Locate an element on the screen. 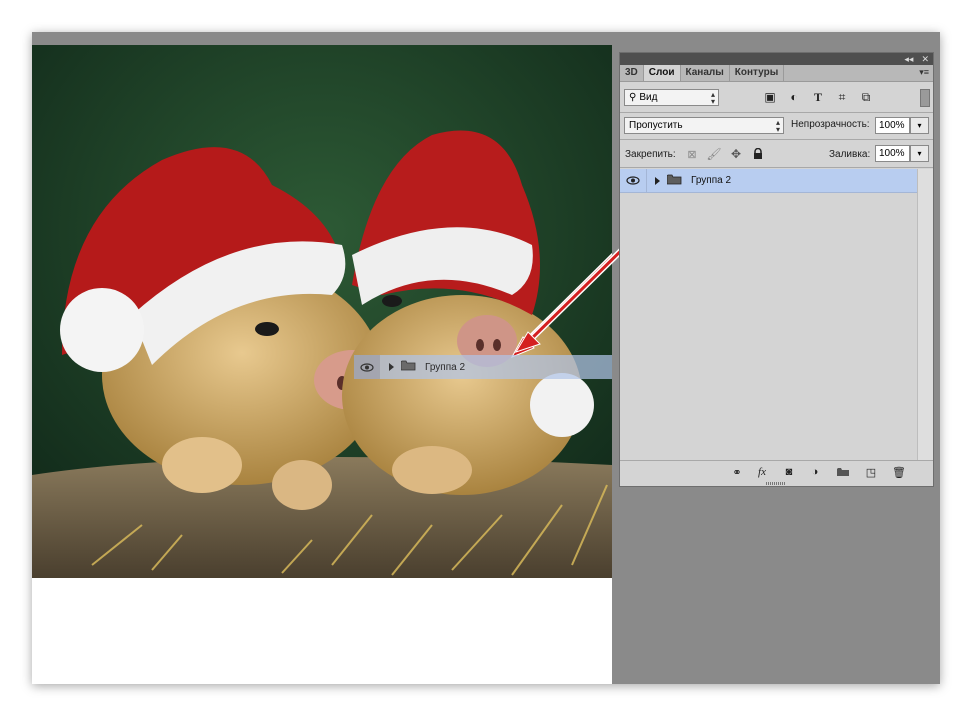 This screenshot has height=716, width=972. panel-menu-icon: ▾≡ is located at coordinates (924, 72).